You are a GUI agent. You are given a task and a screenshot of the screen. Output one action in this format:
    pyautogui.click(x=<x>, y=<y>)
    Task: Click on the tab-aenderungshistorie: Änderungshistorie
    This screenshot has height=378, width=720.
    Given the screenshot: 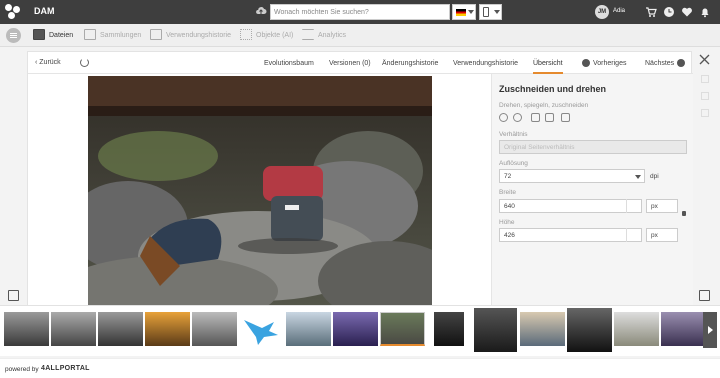 What is the action you would take?
    pyautogui.click(x=410, y=63)
    